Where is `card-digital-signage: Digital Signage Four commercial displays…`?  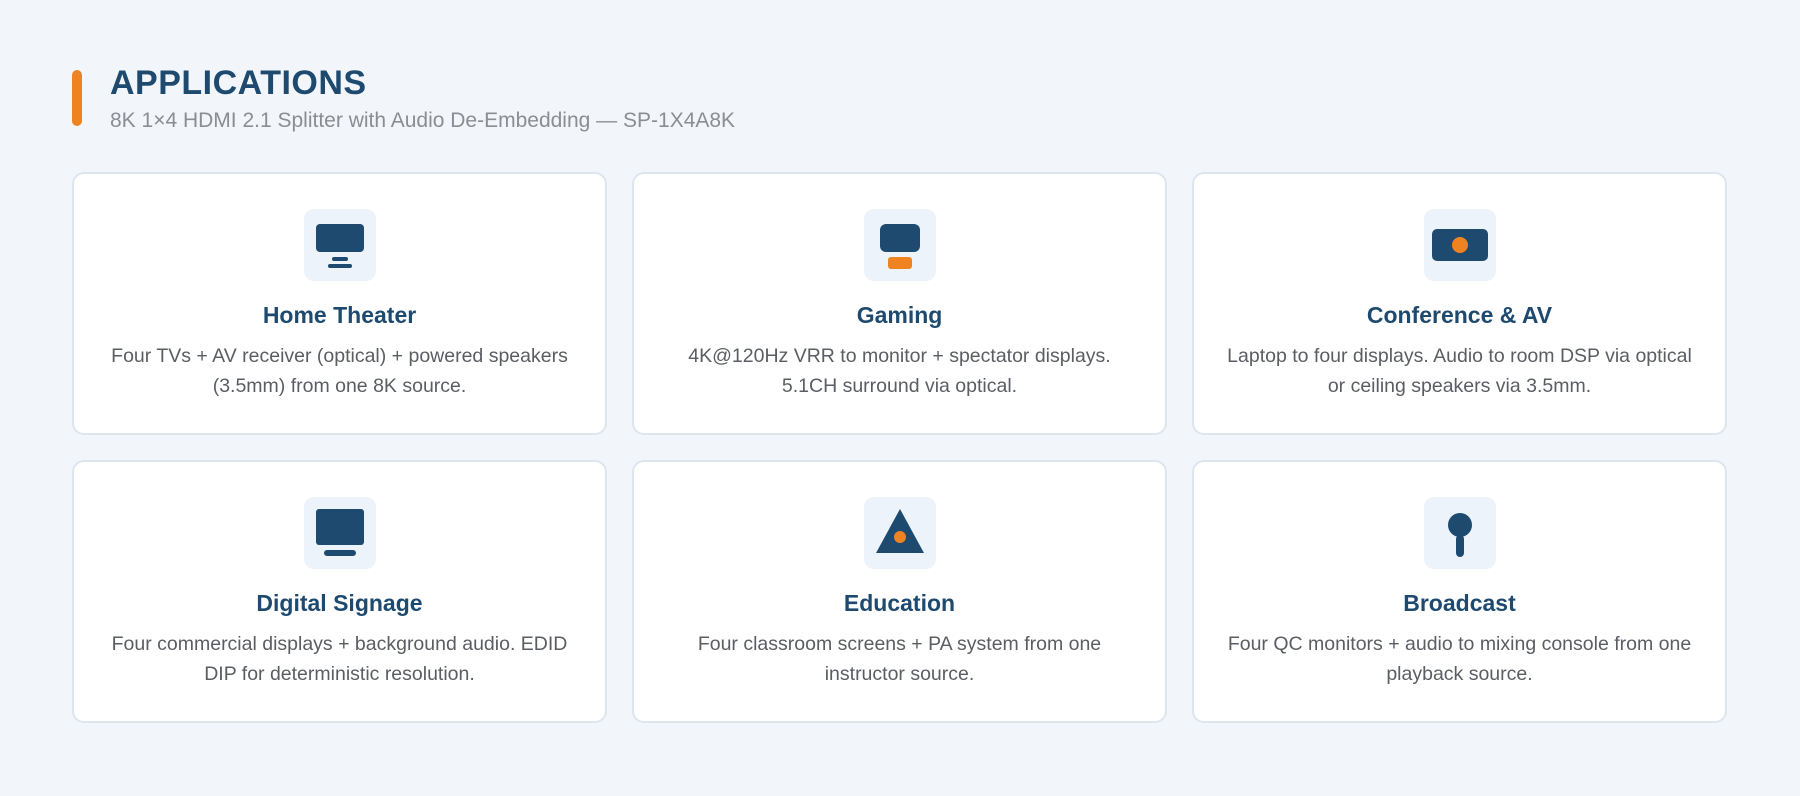
card-digital-signage: Digital Signage Four commercial displays… is located at coordinates (339, 591).